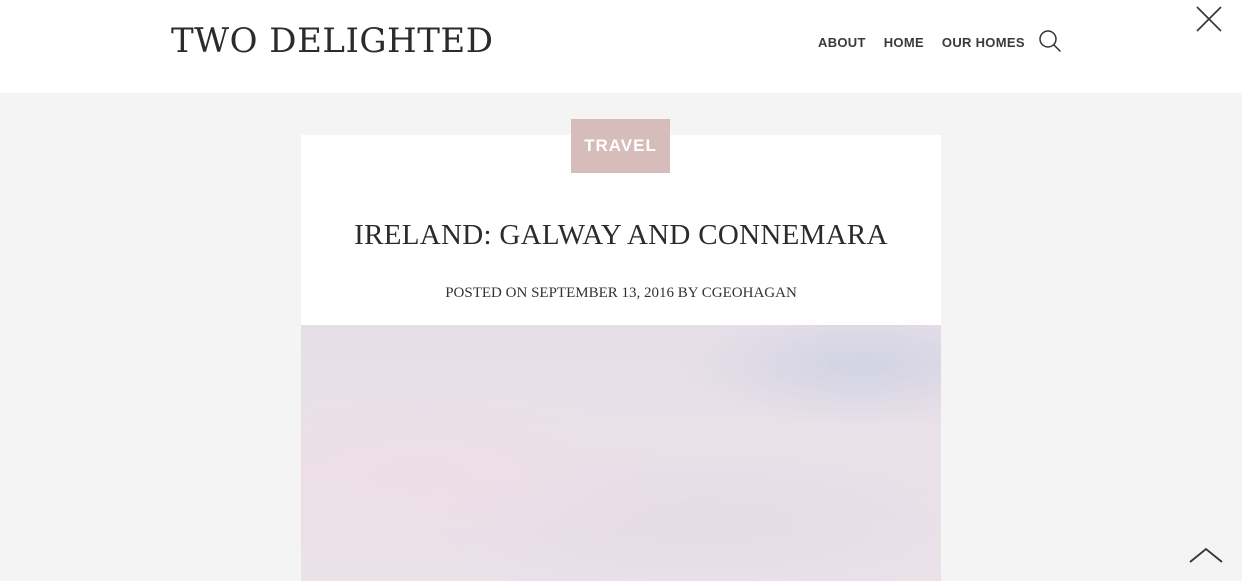 This screenshot has width=1242, height=581. I want to click on post-title: IRELAND: GALWAY AND CONNEMARA, so click(621, 235).